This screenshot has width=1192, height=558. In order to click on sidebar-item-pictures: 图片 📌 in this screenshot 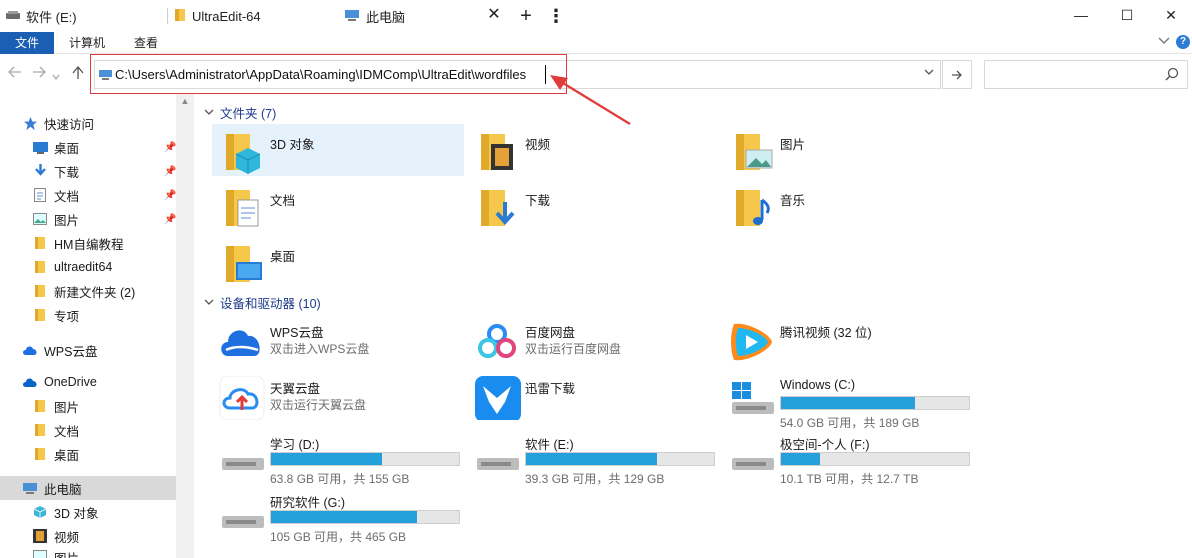, I will do `click(88, 219)`.